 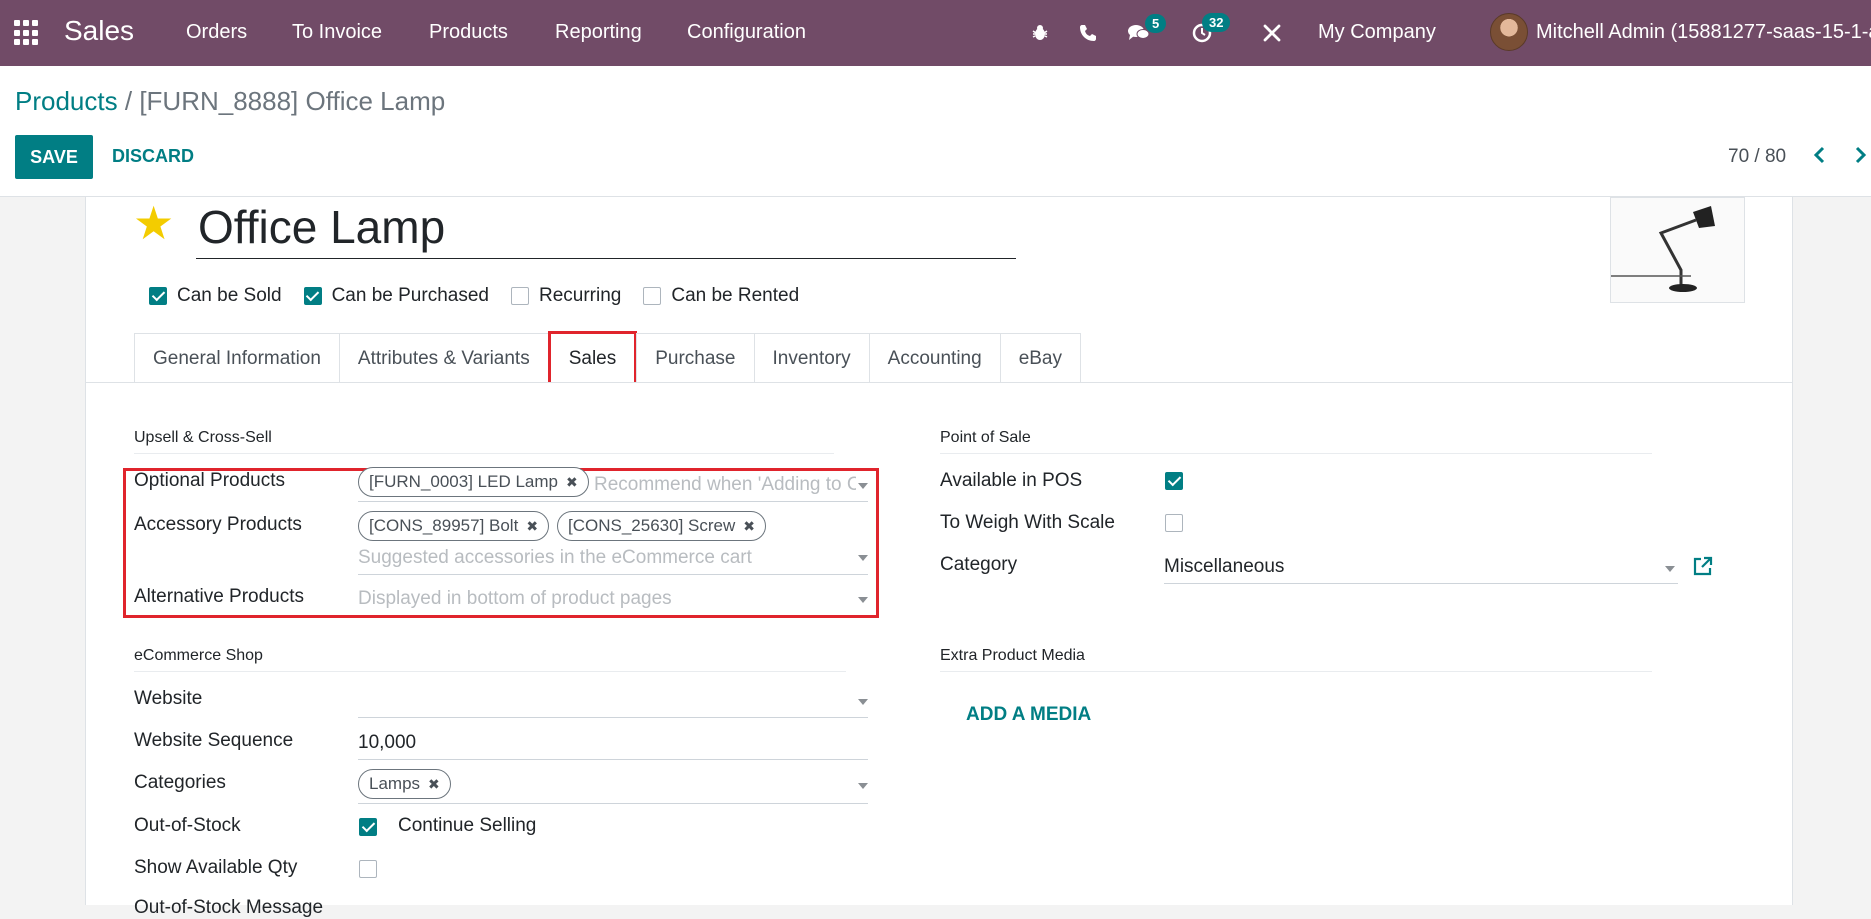 I want to click on continue-selling-label: Continue Selling, so click(x=467, y=825).